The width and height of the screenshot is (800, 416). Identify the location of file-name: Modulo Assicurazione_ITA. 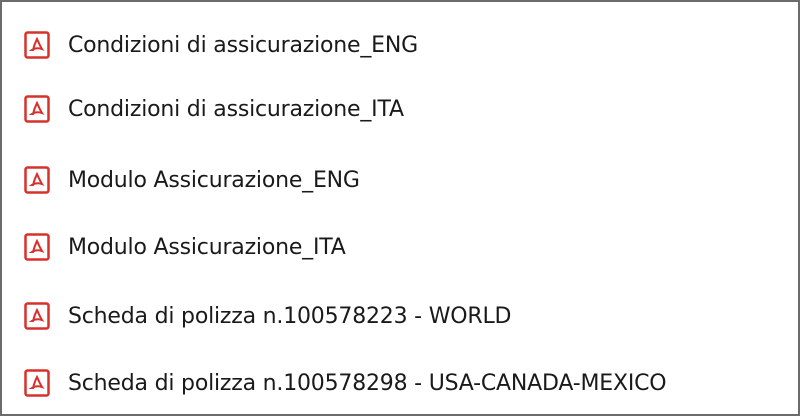
(207, 247).